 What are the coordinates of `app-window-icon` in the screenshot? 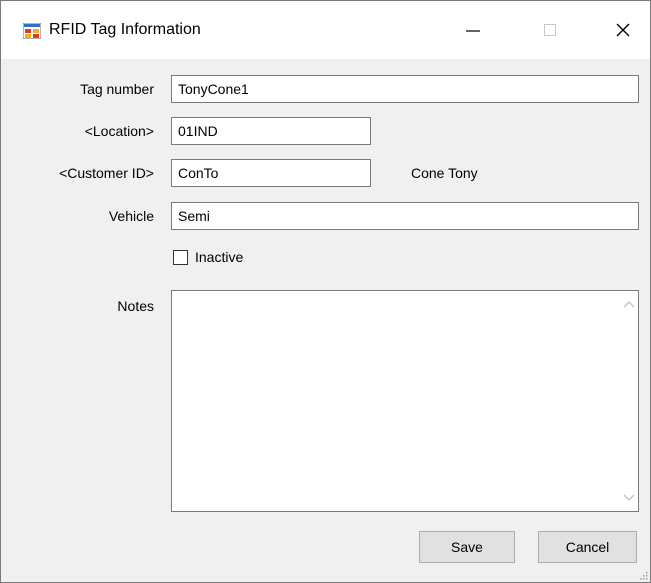 It's located at (32, 31).